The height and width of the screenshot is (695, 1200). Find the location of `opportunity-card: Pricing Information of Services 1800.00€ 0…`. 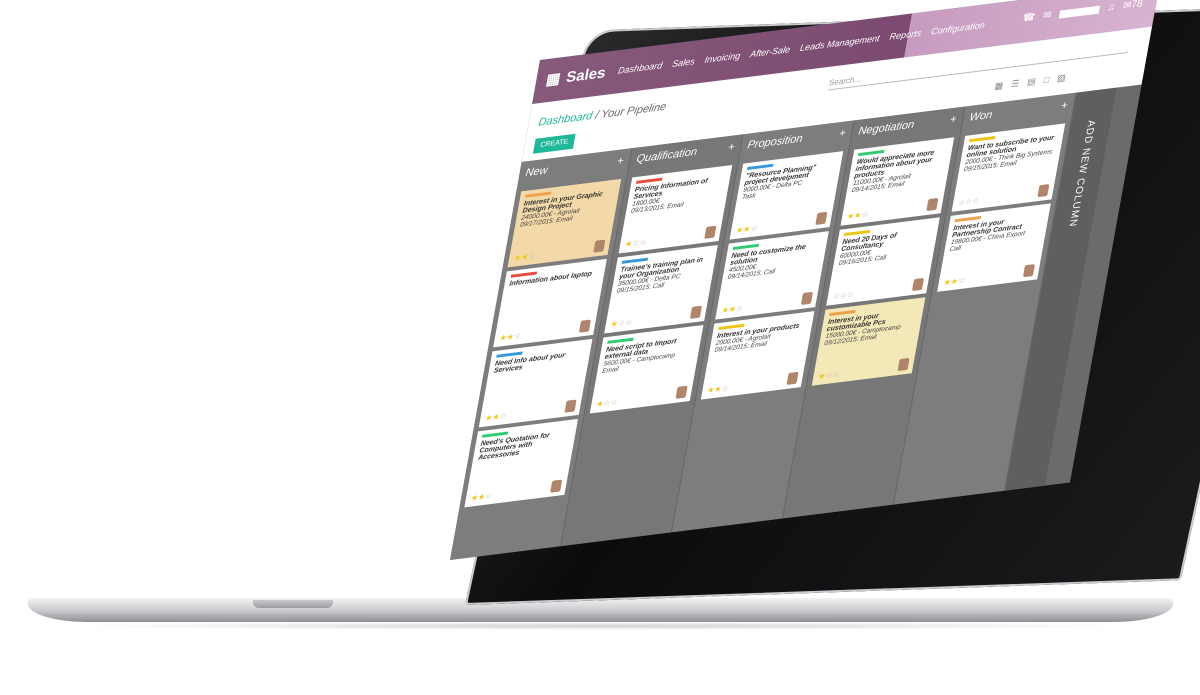

opportunity-card: Pricing Information of Services 1800.00€ 0… is located at coordinates (675, 209).